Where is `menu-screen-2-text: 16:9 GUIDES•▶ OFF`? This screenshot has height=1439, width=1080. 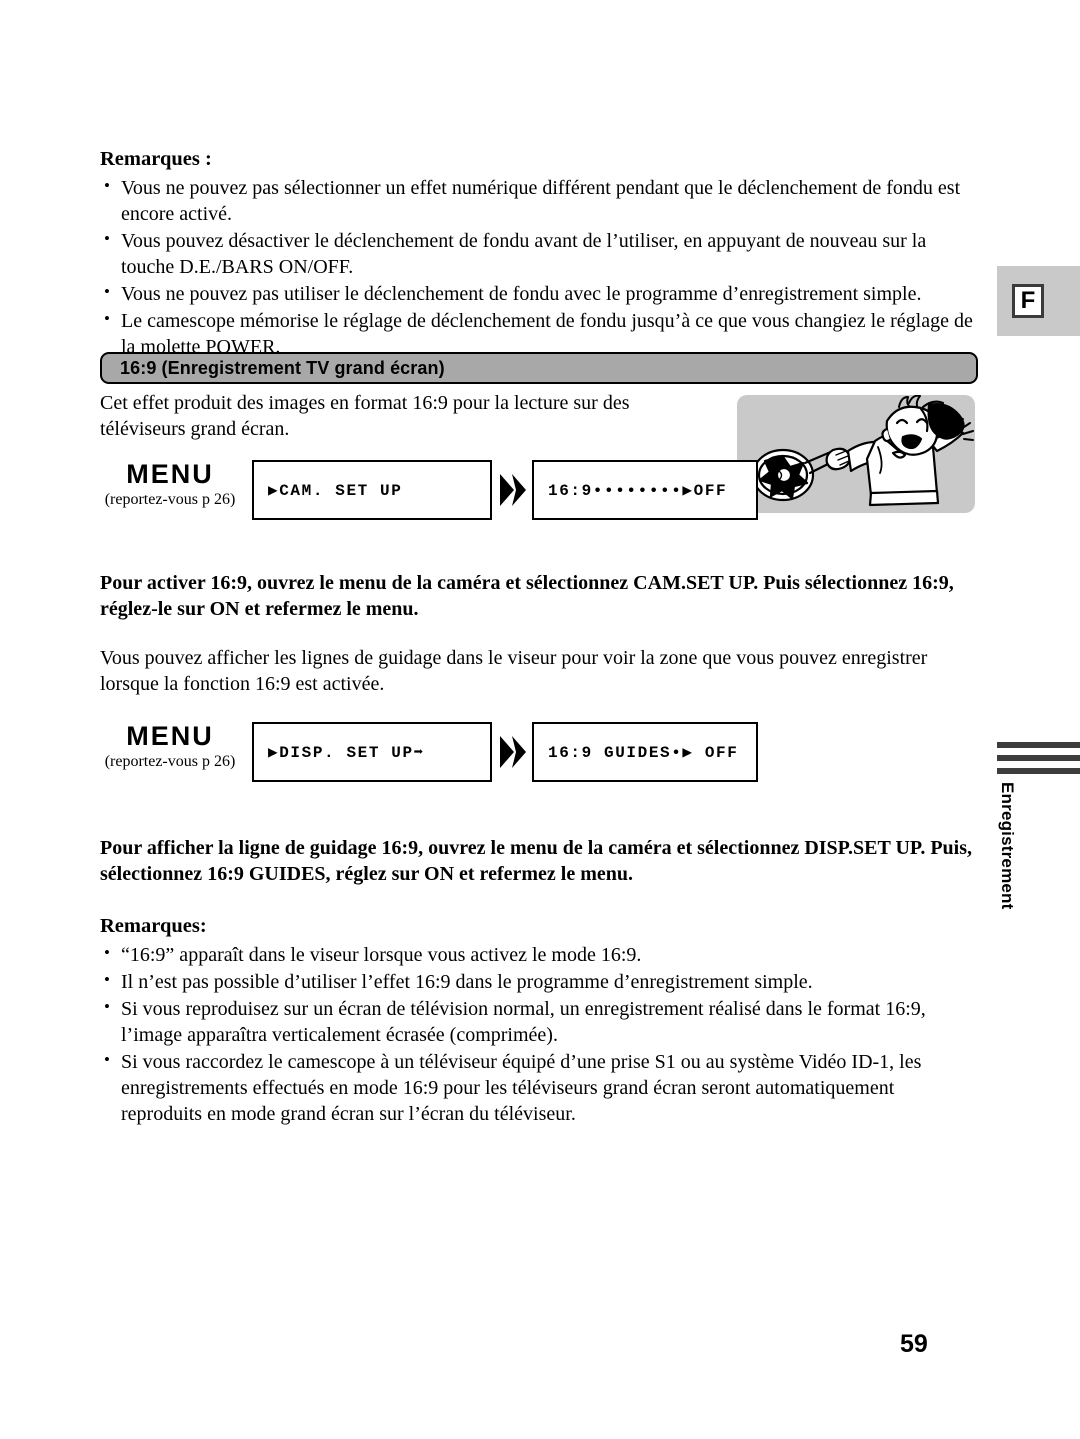
menu-screen-2-text: 16:9 GUIDES•▶ OFF is located at coordinates (643, 753).